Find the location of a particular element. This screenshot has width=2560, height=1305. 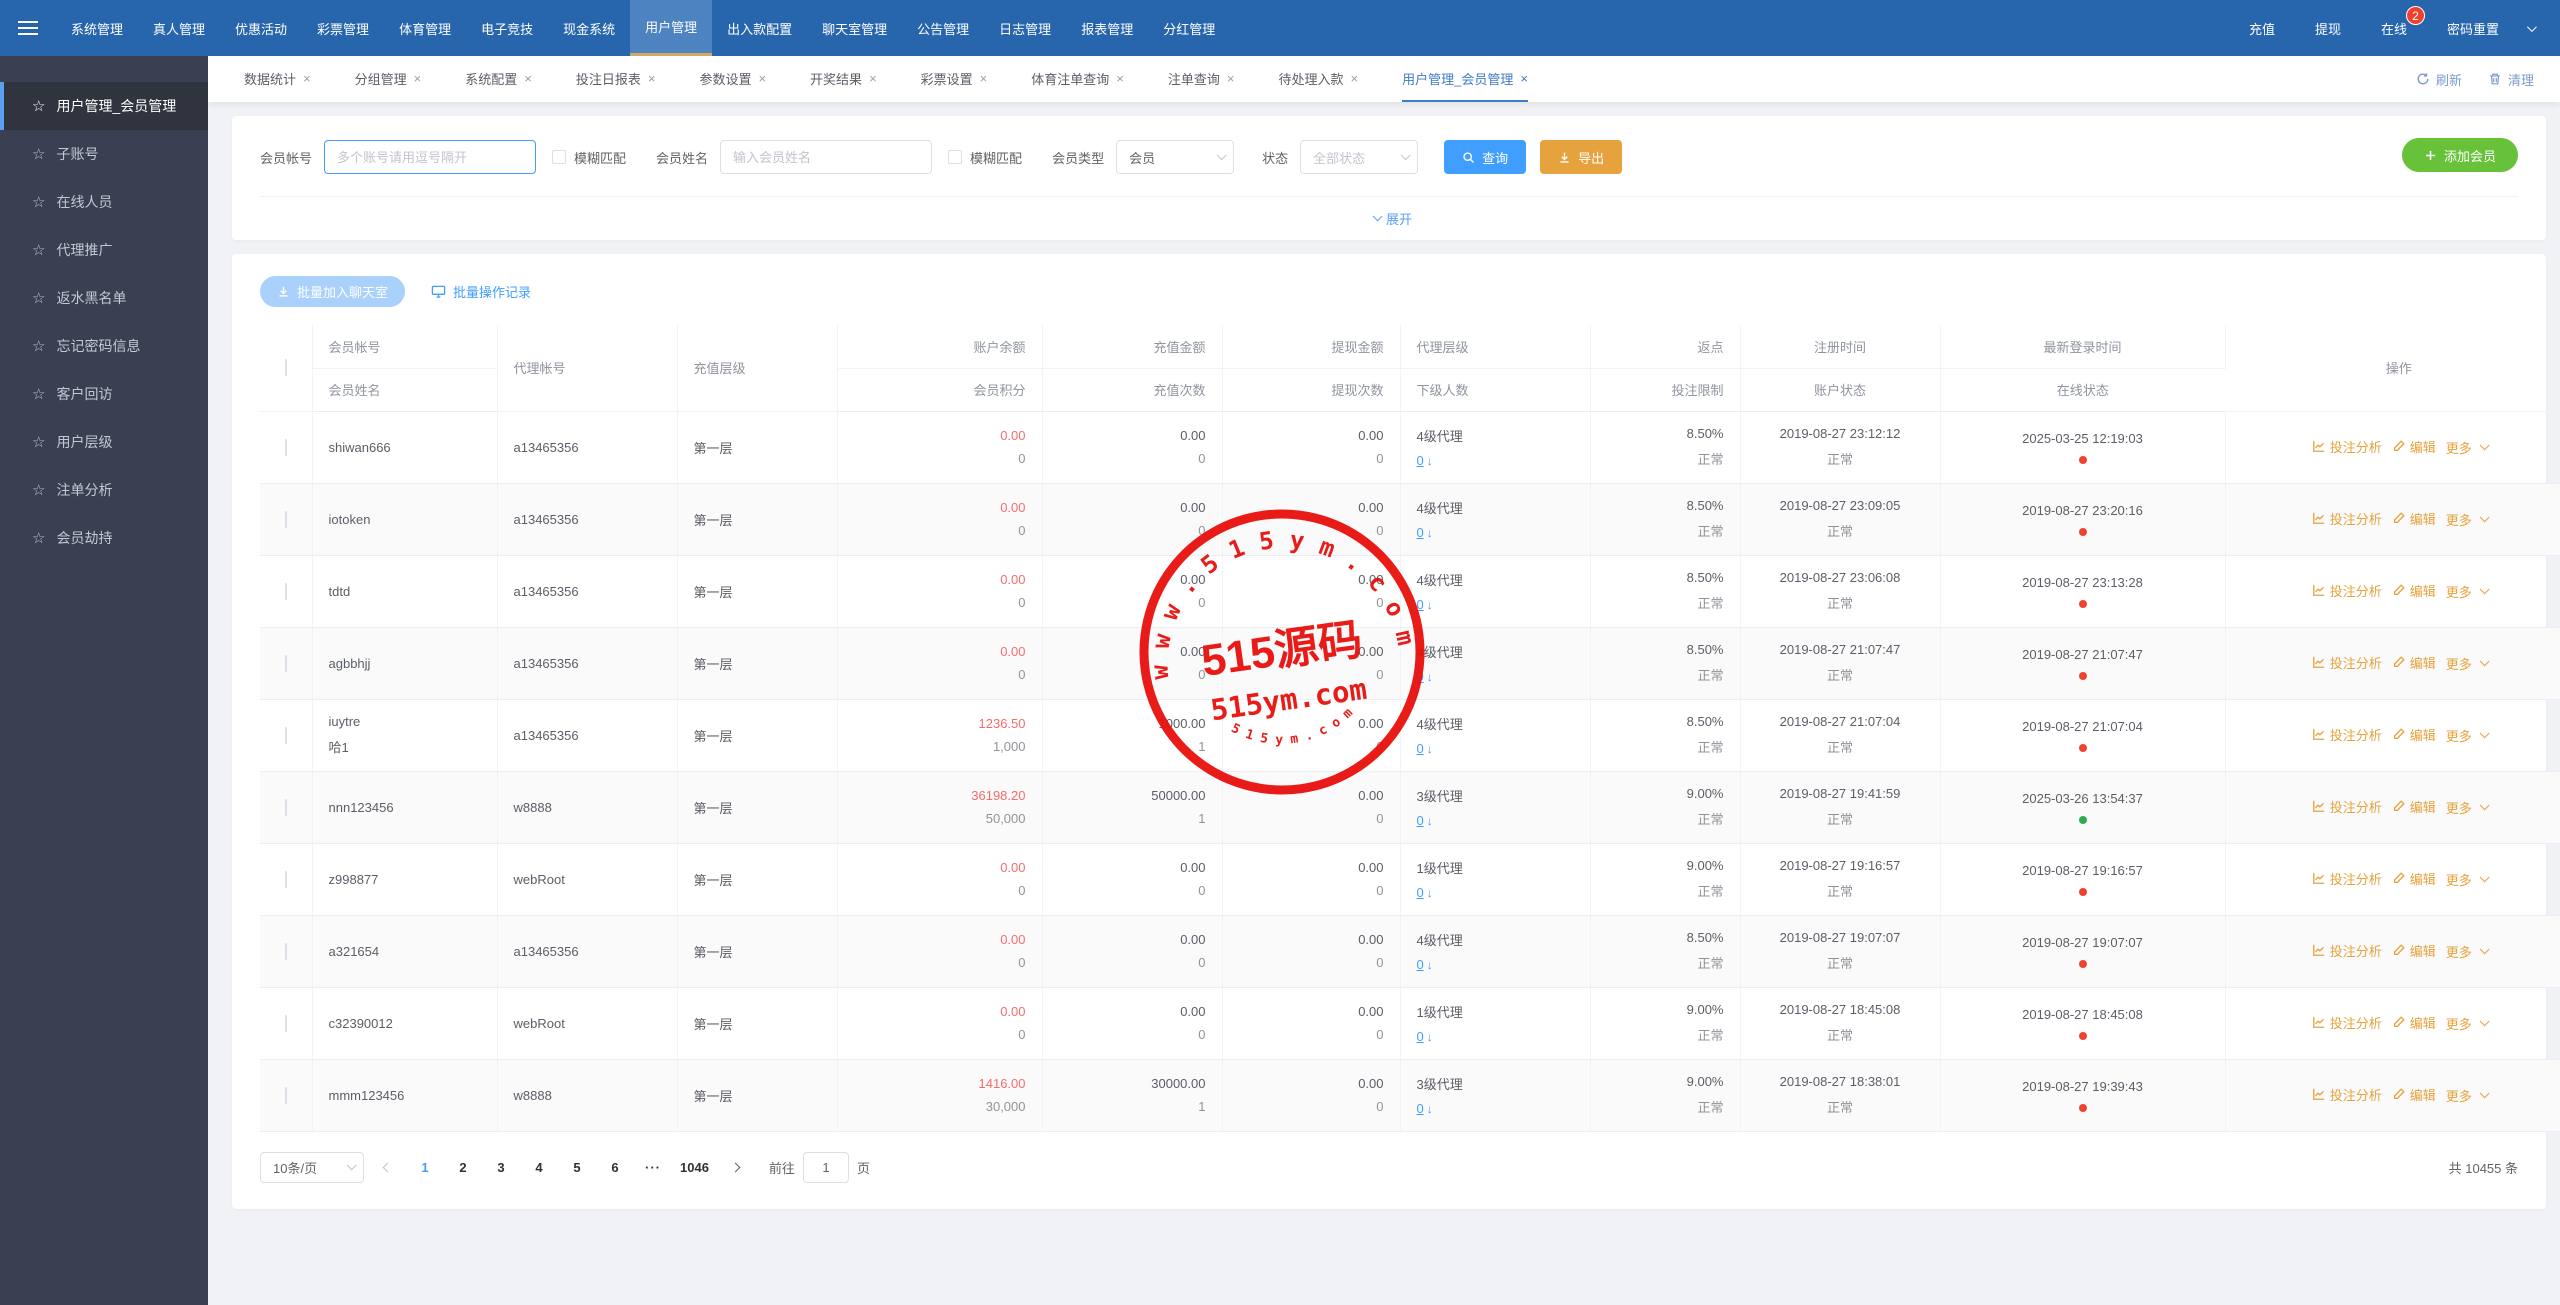

sidebar-item-7: ☆ 客户回访 is located at coordinates (104, 394).